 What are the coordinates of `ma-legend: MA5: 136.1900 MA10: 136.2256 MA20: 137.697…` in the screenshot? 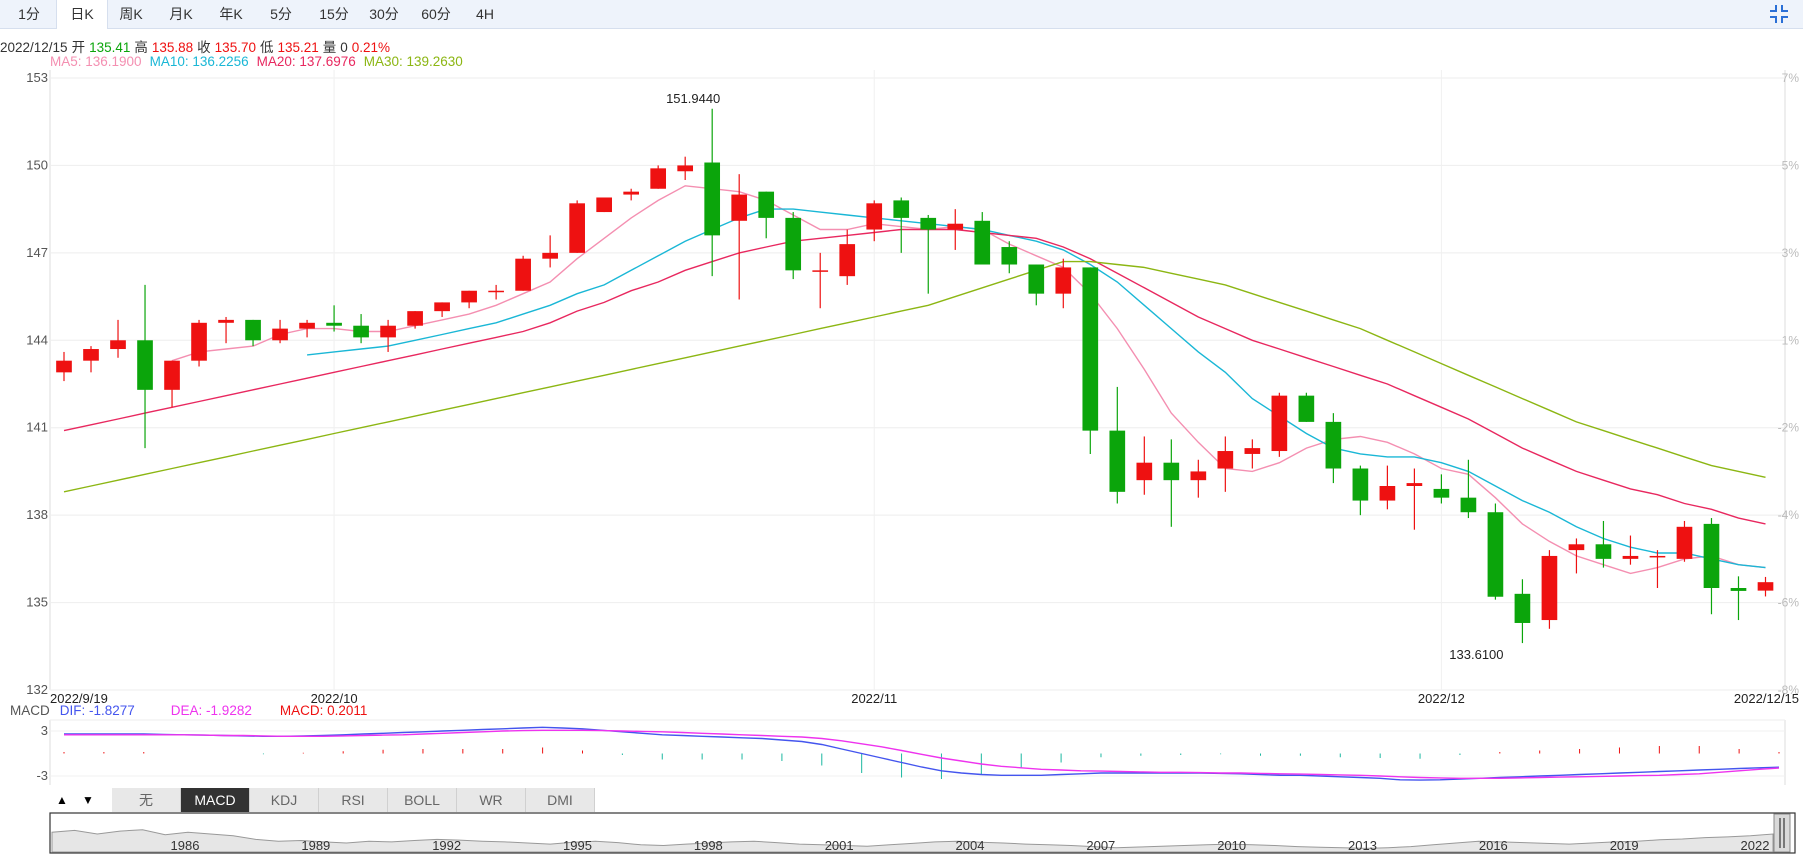 It's located at (260, 61).